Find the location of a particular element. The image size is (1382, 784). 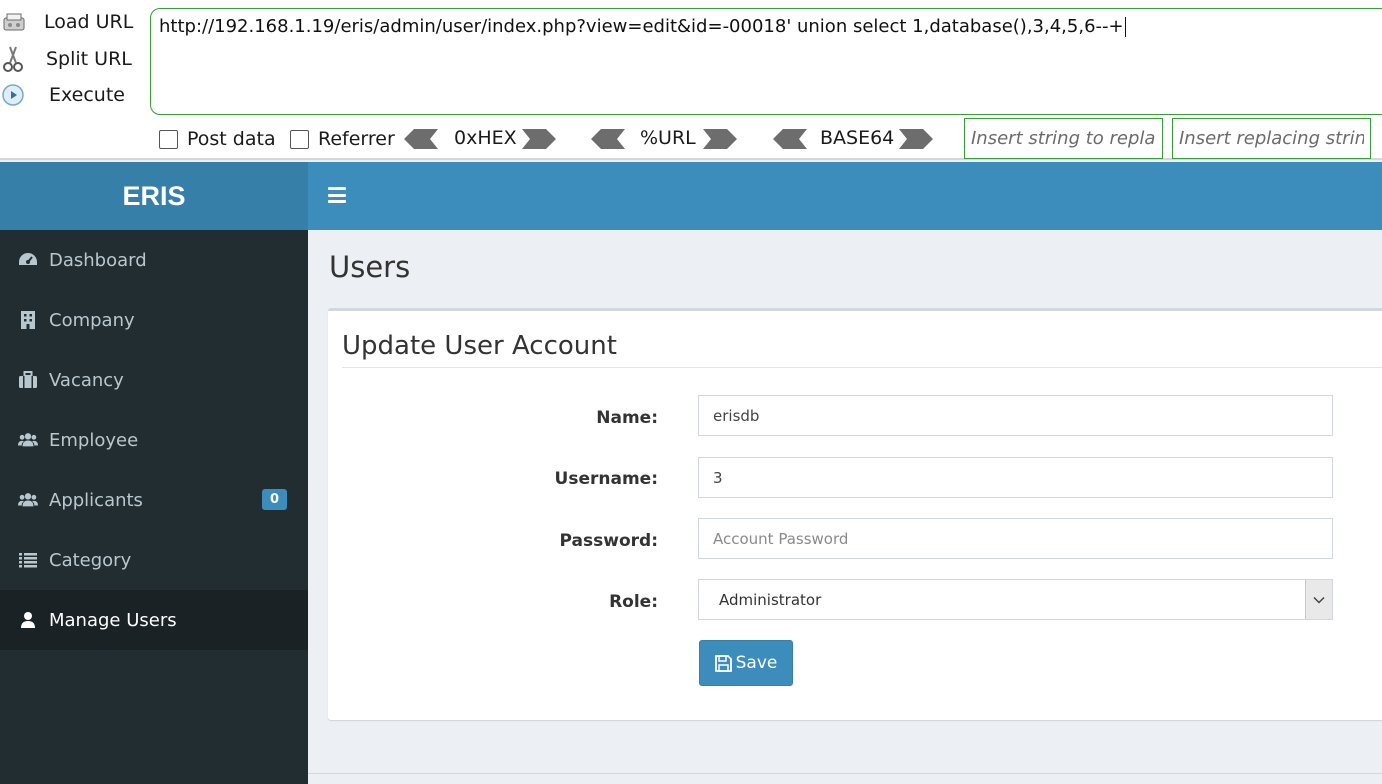

role-selected-value: Administrator is located at coordinates (770, 600).